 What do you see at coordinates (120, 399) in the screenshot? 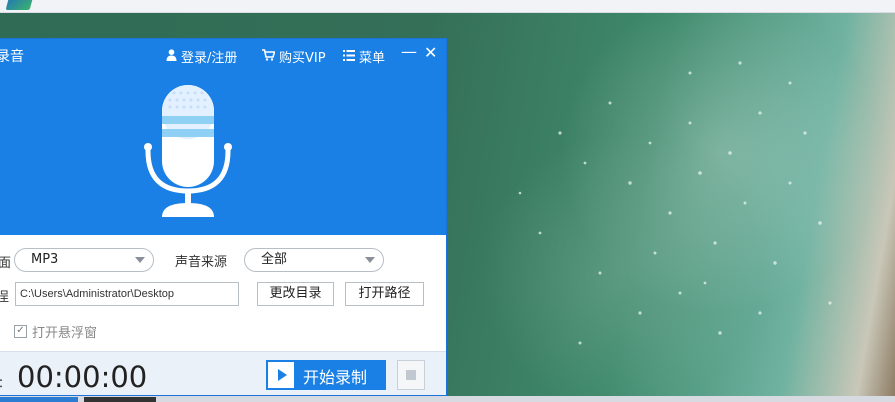
I see `taskbar-item` at bounding box center [120, 399].